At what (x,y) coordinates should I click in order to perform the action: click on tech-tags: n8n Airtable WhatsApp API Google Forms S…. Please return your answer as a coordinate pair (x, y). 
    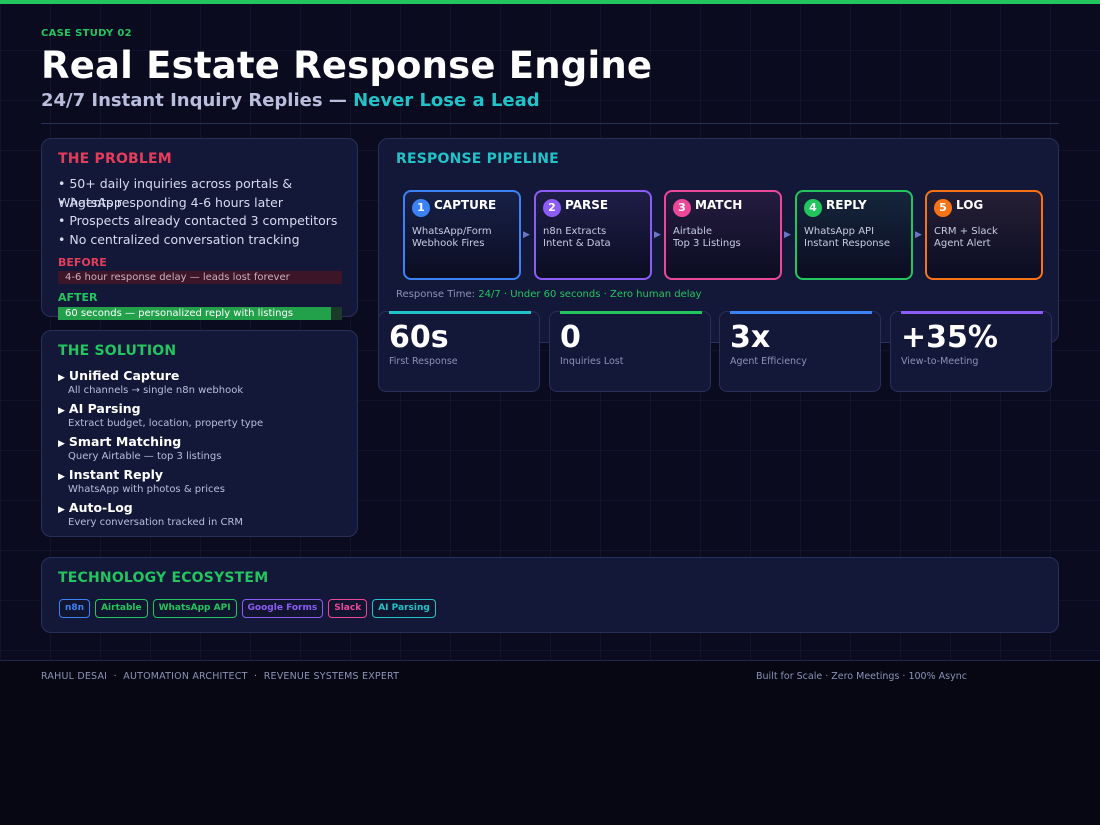
    Looking at the image, I should click on (247, 608).